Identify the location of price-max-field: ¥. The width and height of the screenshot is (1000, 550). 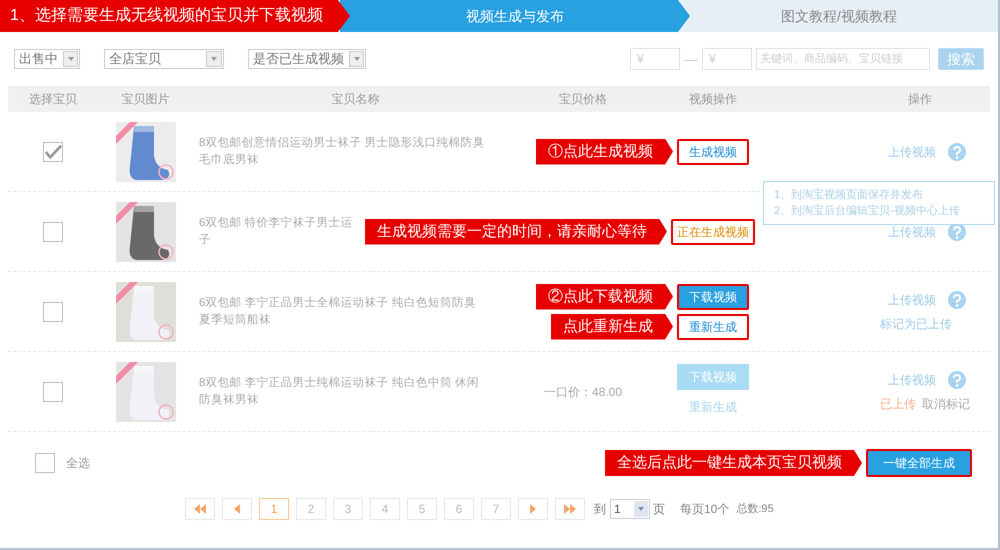
(727, 59).